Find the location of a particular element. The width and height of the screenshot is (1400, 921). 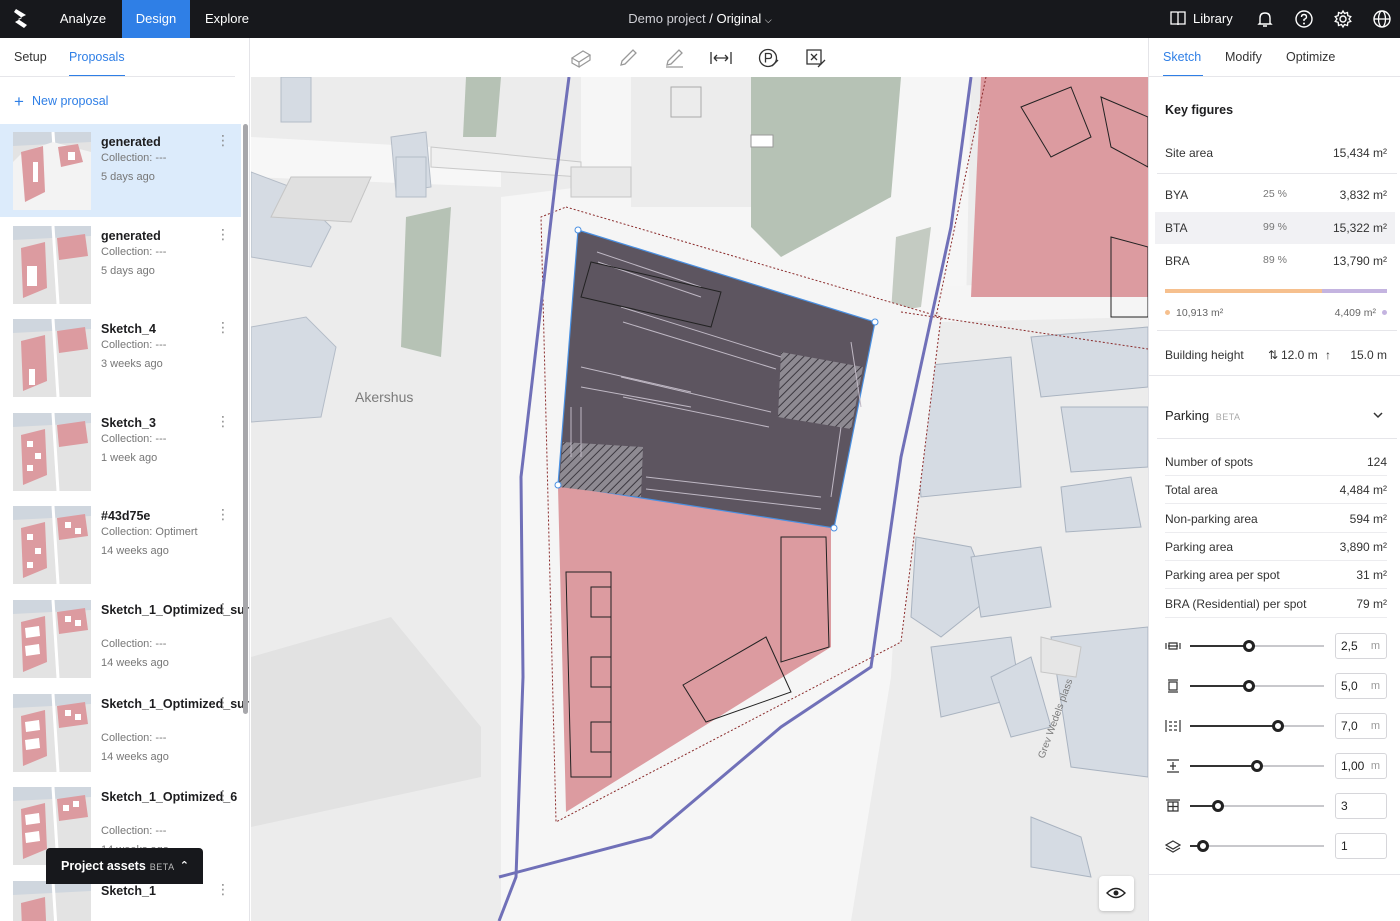

slider-fill is located at coordinates (1219, 686).